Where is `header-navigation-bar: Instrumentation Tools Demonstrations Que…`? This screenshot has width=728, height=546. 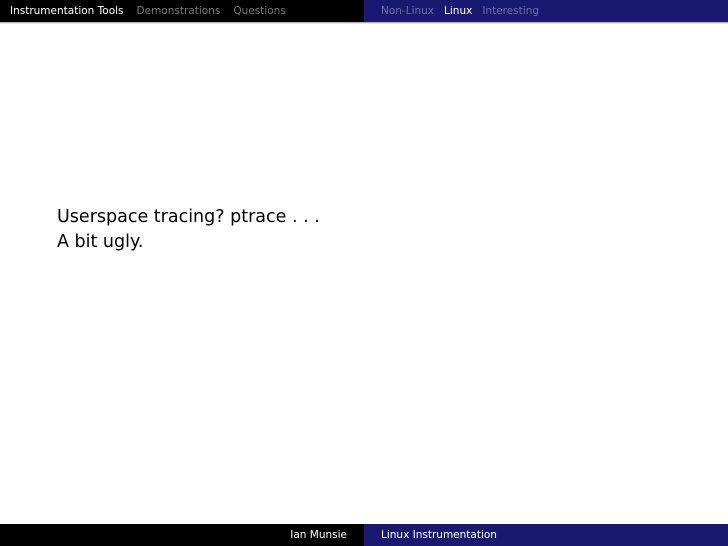
header-navigation-bar: Instrumentation Tools Demonstrations Que… is located at coordinates (364, 11).